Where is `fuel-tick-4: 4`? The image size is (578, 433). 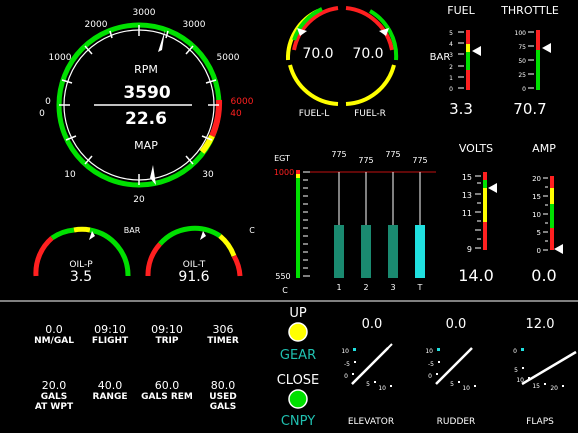
fuel-tick-4: 4 is located at coordinates (451, 44).